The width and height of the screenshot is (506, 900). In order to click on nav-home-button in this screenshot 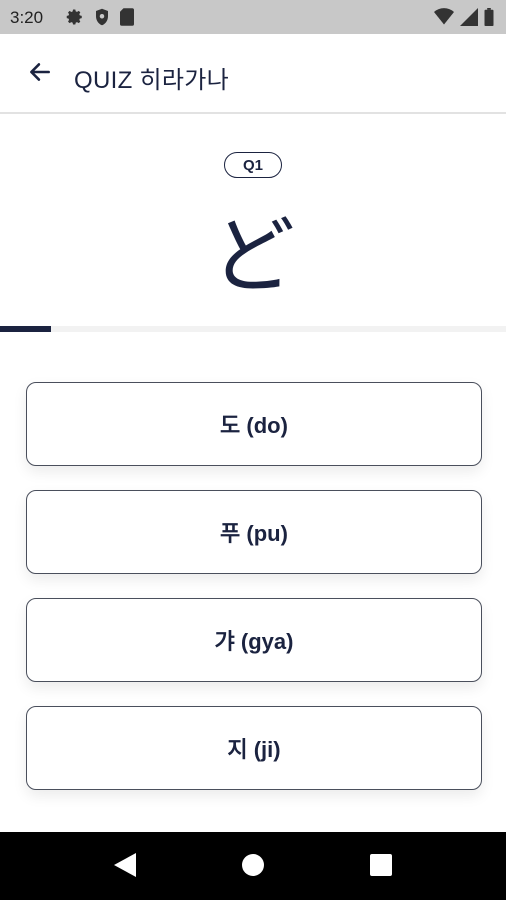, I will do `click(253, 867)`.